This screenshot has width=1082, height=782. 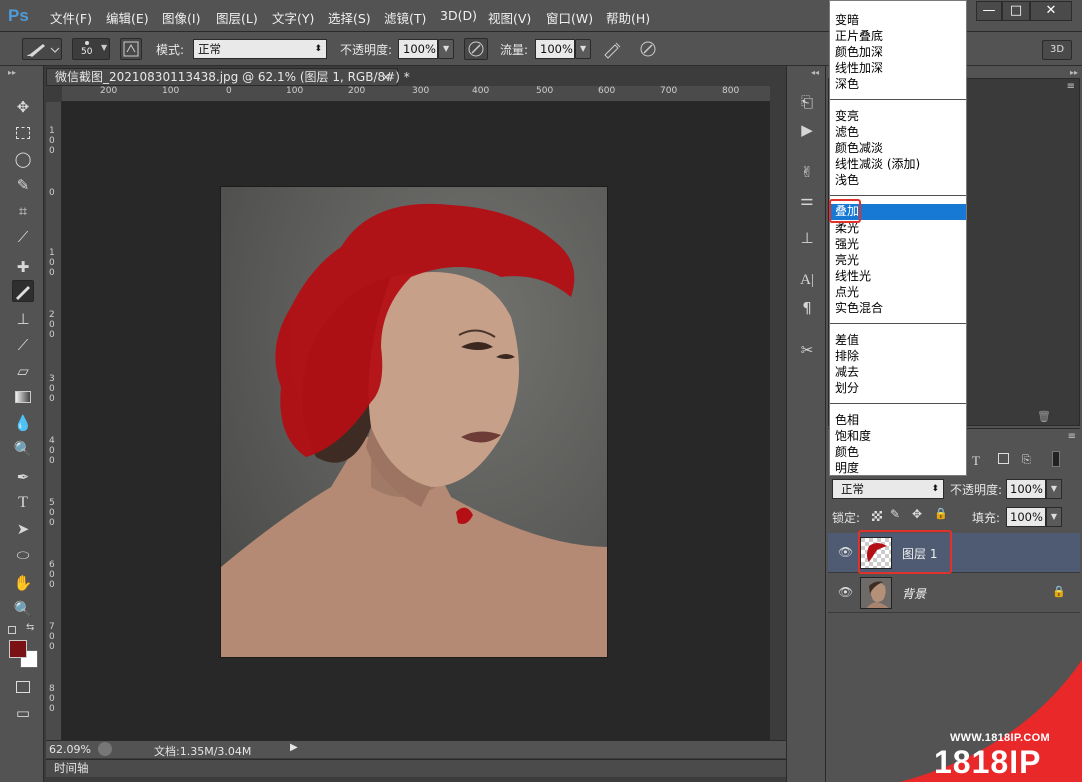 I want to click on trash-icon: 🗑, so click(x=1044, y=416).